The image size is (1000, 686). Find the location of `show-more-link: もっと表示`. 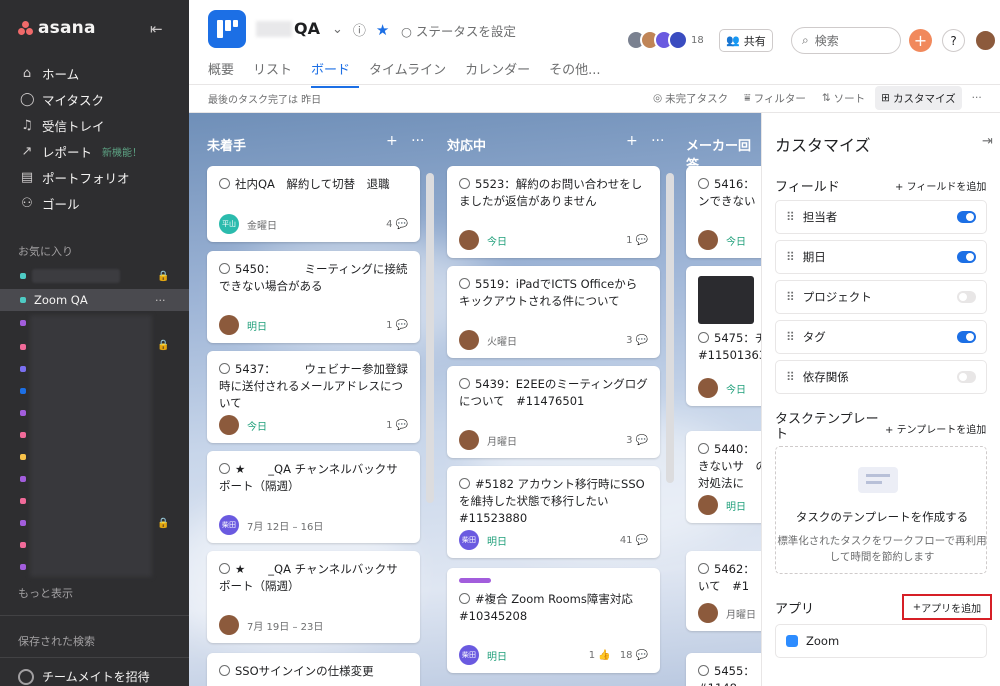

show-more-link: もっと表示 is located at coordinates (45, 593).